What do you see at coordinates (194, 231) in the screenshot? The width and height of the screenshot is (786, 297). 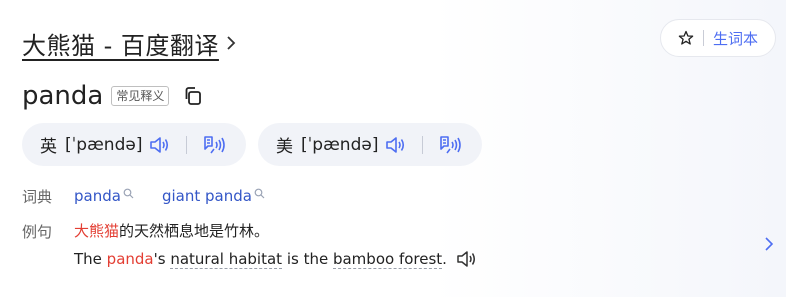 I see `example-text: 的天然栖息地是竹林。` at bounding box center [194, 231].